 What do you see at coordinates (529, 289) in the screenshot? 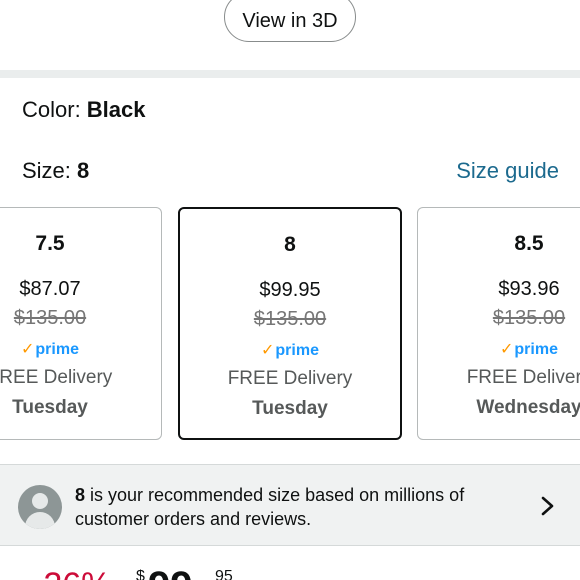
I see `swatch-price: $93.96` at bounding box center [529, 289].